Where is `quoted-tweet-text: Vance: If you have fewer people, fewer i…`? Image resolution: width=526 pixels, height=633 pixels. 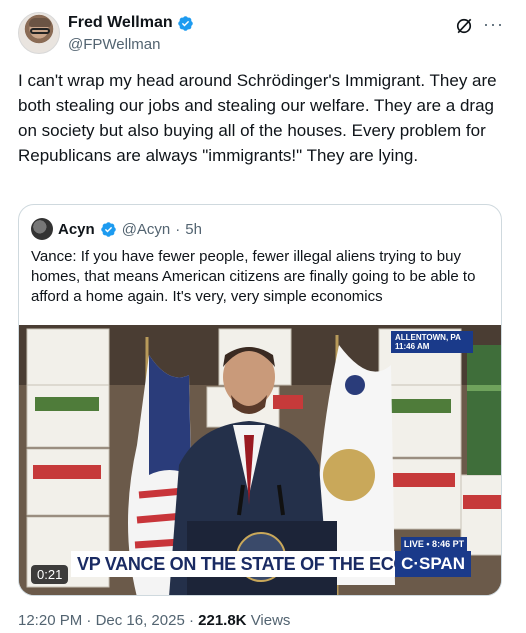 quoted-tweet-text: Vance: If you have fewer people, fewer i… is located at coordinates (253, 276).